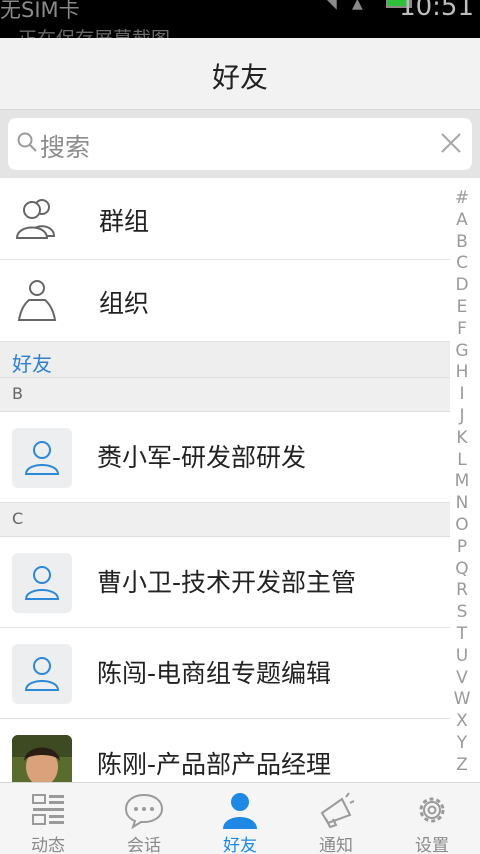 This screenshot has width=480, height=854. What do you see at coordinates (462, 679) in the screenshot?
I see `index-letter: V` at bounding box center [462, 679].